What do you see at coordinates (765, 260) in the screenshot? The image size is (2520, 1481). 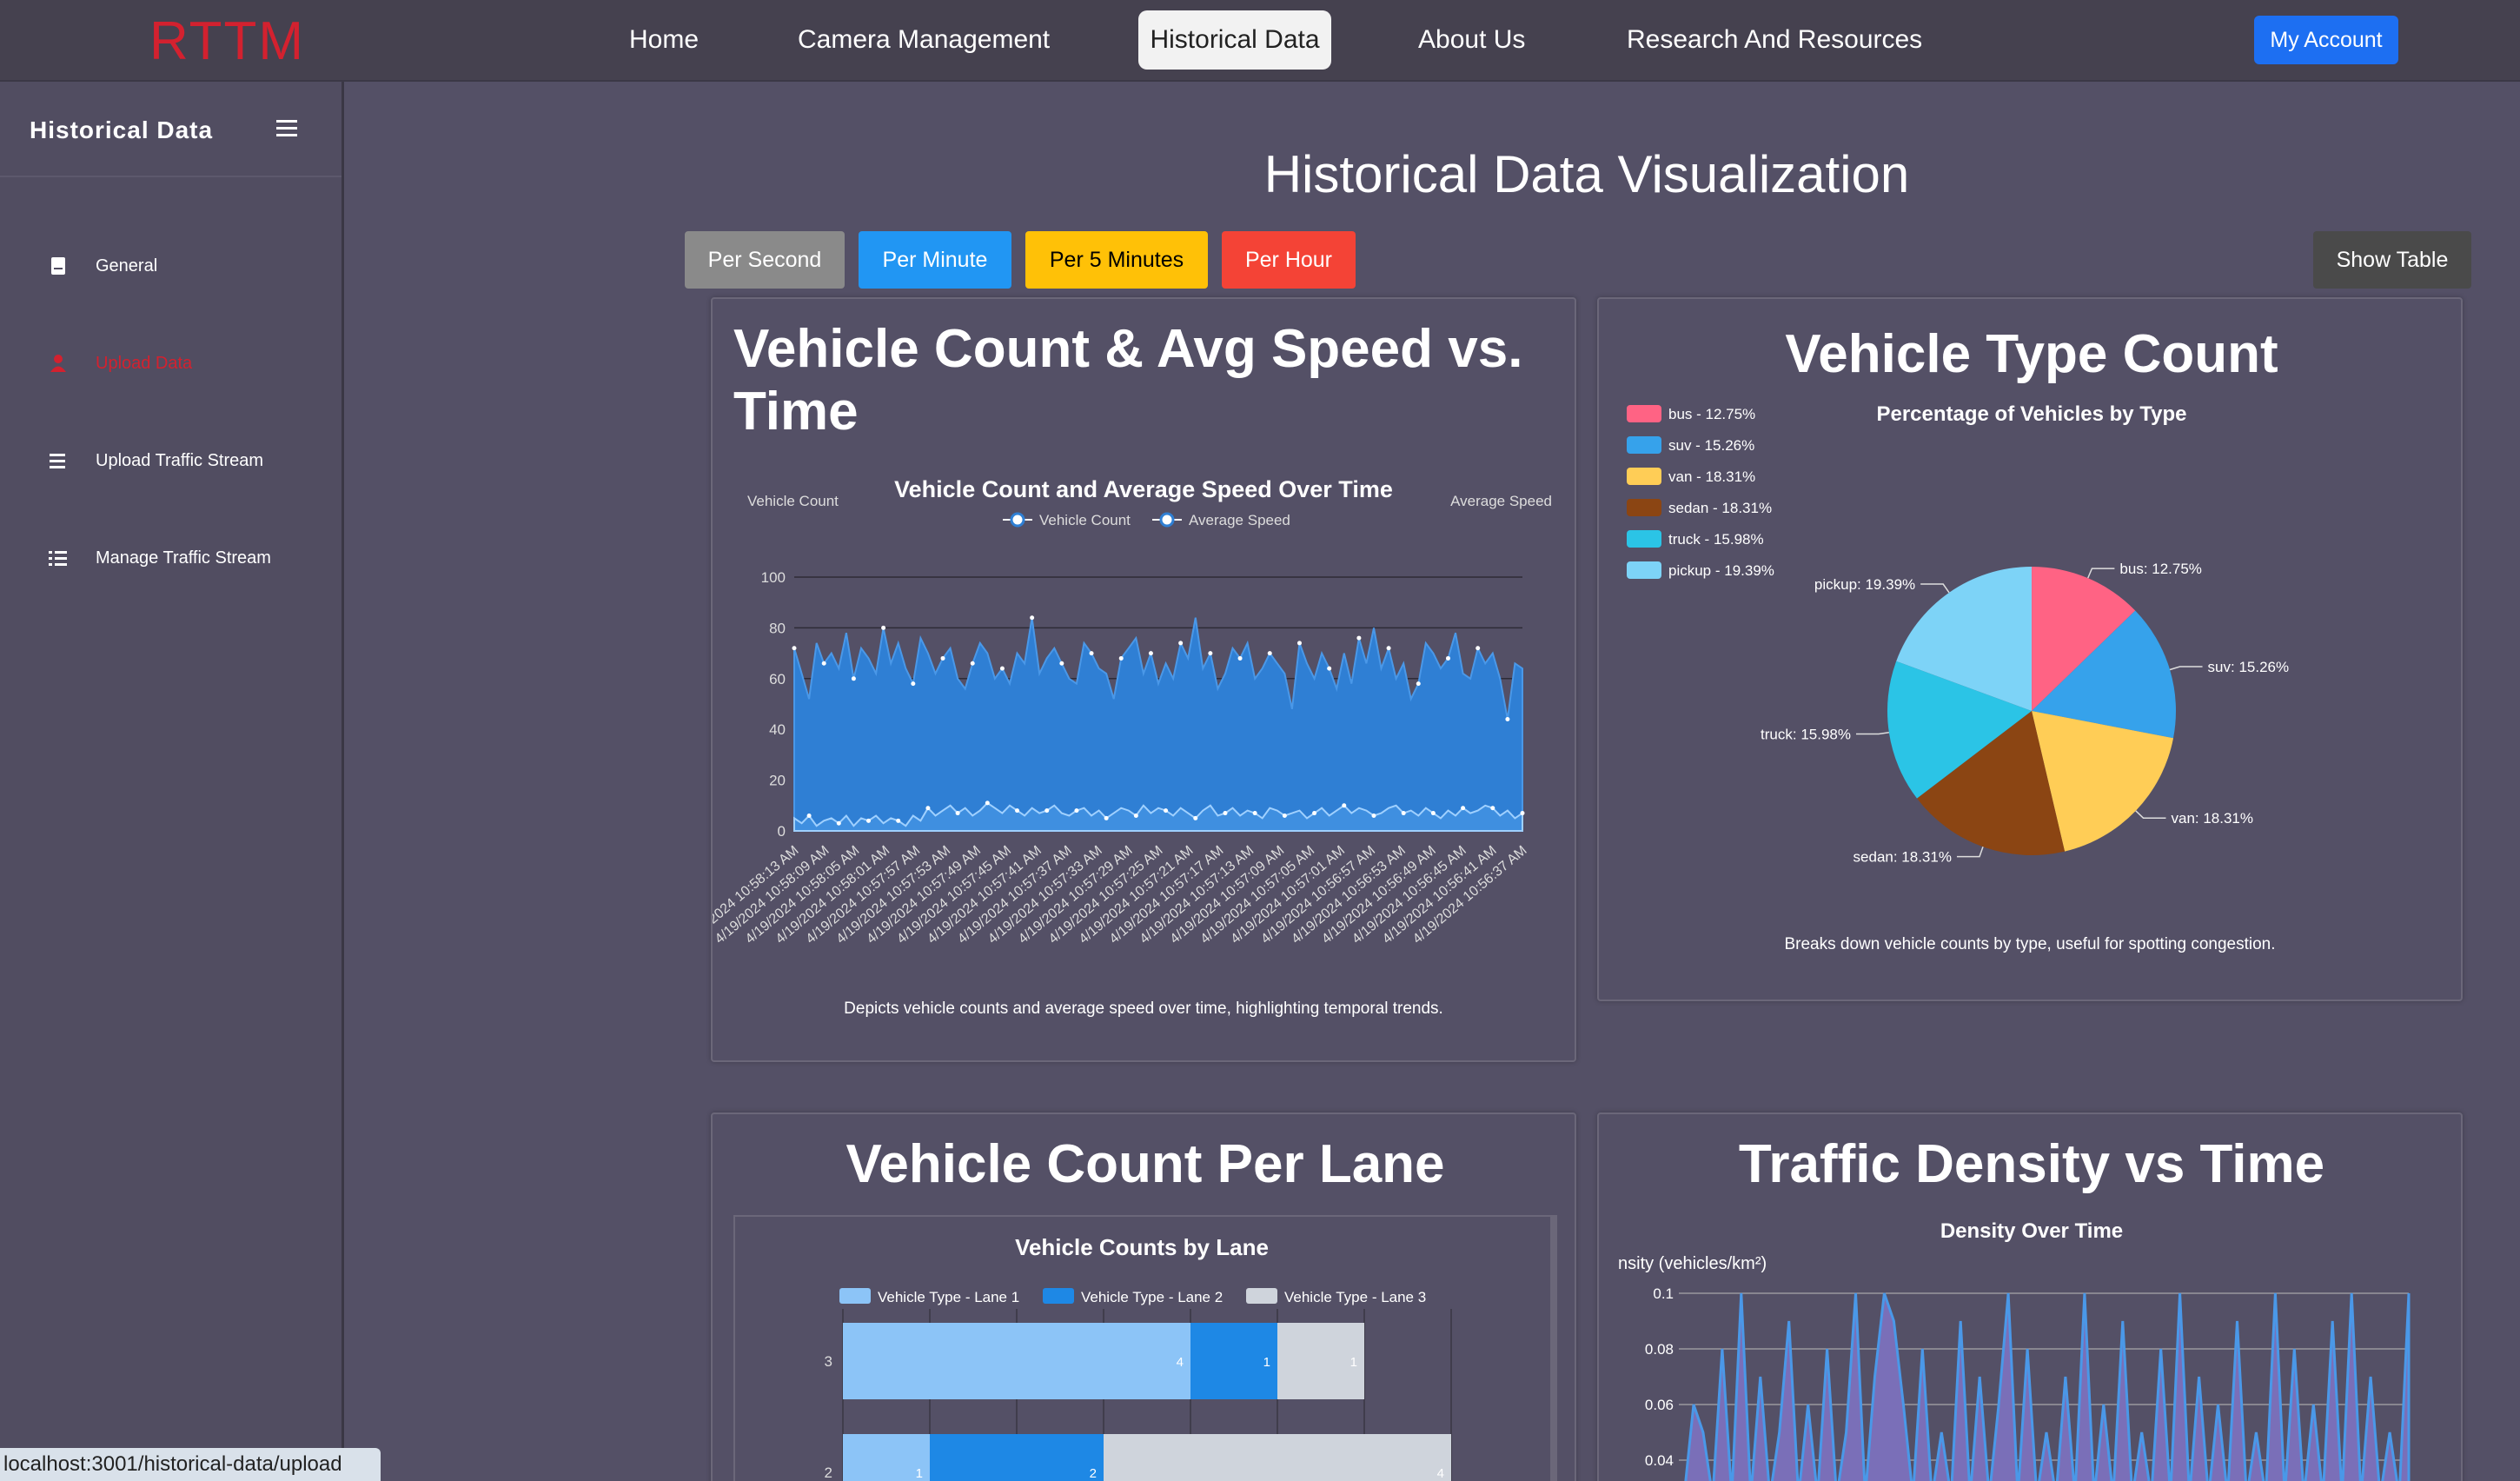 I see `per-second-button: Per Second` at bounding box center [765, 260].